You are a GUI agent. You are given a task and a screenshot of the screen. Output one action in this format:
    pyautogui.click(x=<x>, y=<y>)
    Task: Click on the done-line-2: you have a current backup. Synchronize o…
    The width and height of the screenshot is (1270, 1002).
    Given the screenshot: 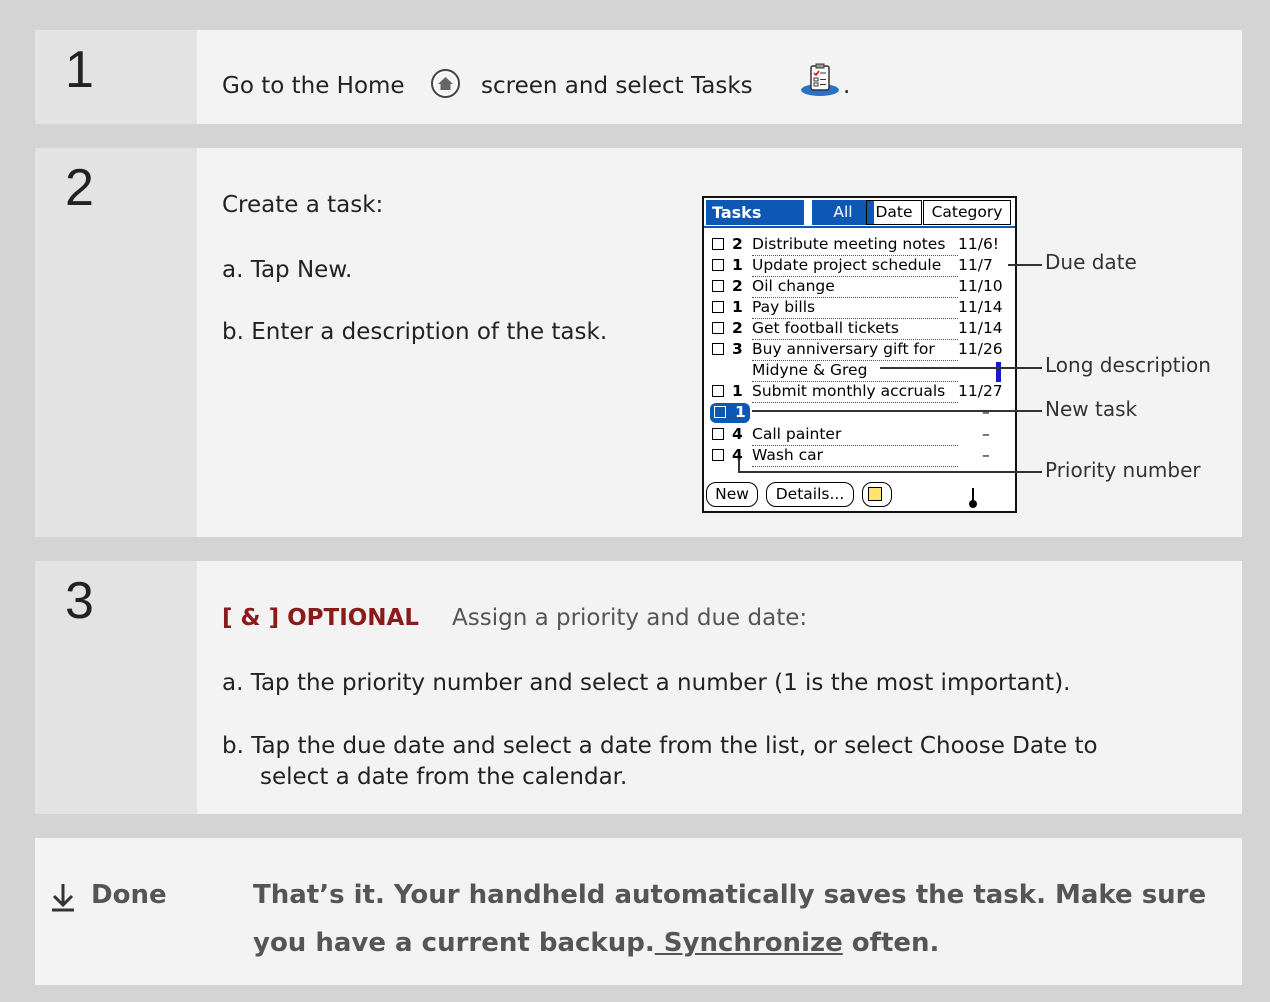 What is the action you would take?
    pyautogui.click(x=596, y=943)
    